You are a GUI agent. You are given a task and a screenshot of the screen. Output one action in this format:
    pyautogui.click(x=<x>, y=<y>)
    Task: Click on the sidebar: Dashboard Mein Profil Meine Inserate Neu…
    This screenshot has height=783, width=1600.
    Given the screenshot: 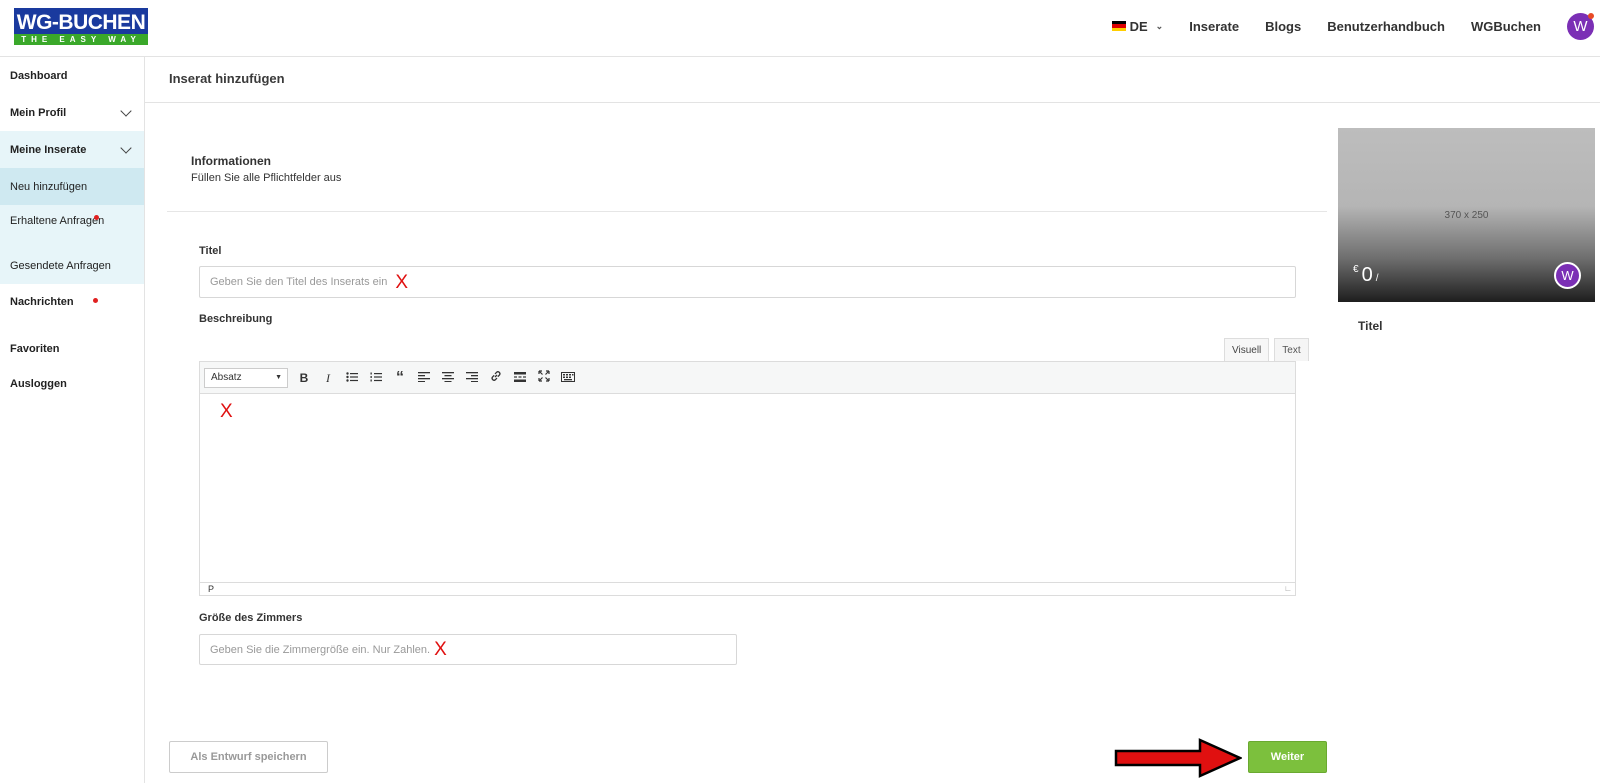 What is the action you would take?
    pyautogui.click(x=72, y=420)
    